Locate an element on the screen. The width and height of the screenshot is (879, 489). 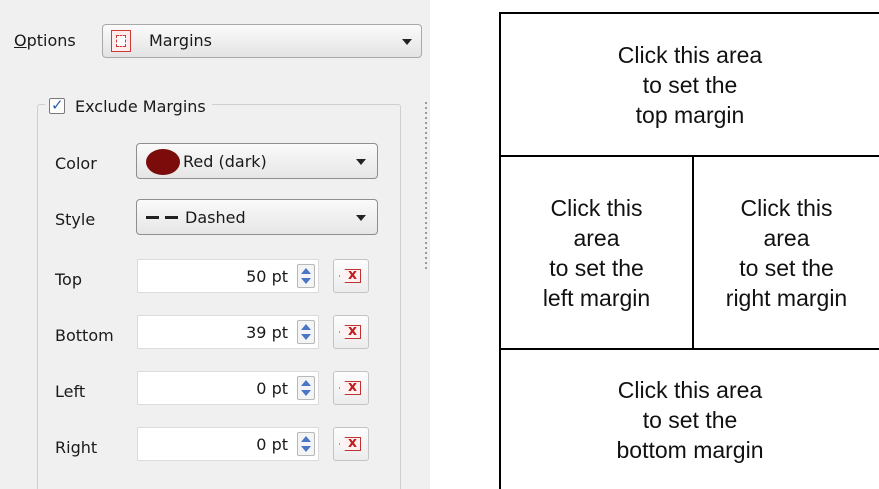
bottom-margin-label: Bottom is located at coordinates (84, 335).